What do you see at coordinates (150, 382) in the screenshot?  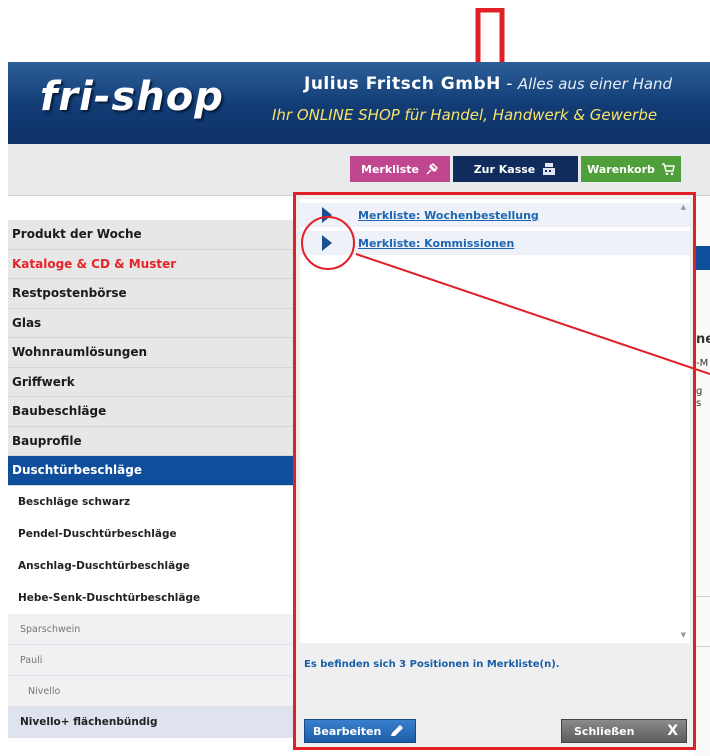 I see `category-griffwerk: Griffwerk` at bounding box center [150, 382].